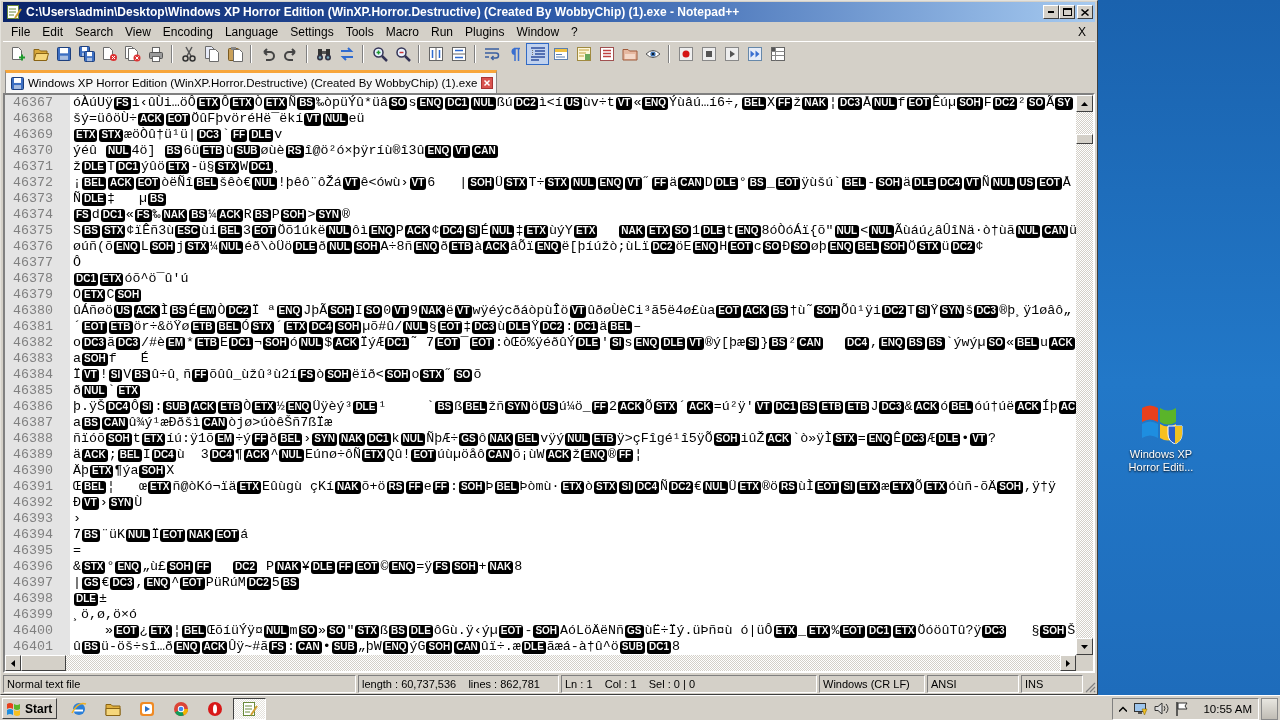 The image size is (1280, 720). Describe the element at coordinates (215, 708) in the screenshot. I see `ring-icon` at that location.